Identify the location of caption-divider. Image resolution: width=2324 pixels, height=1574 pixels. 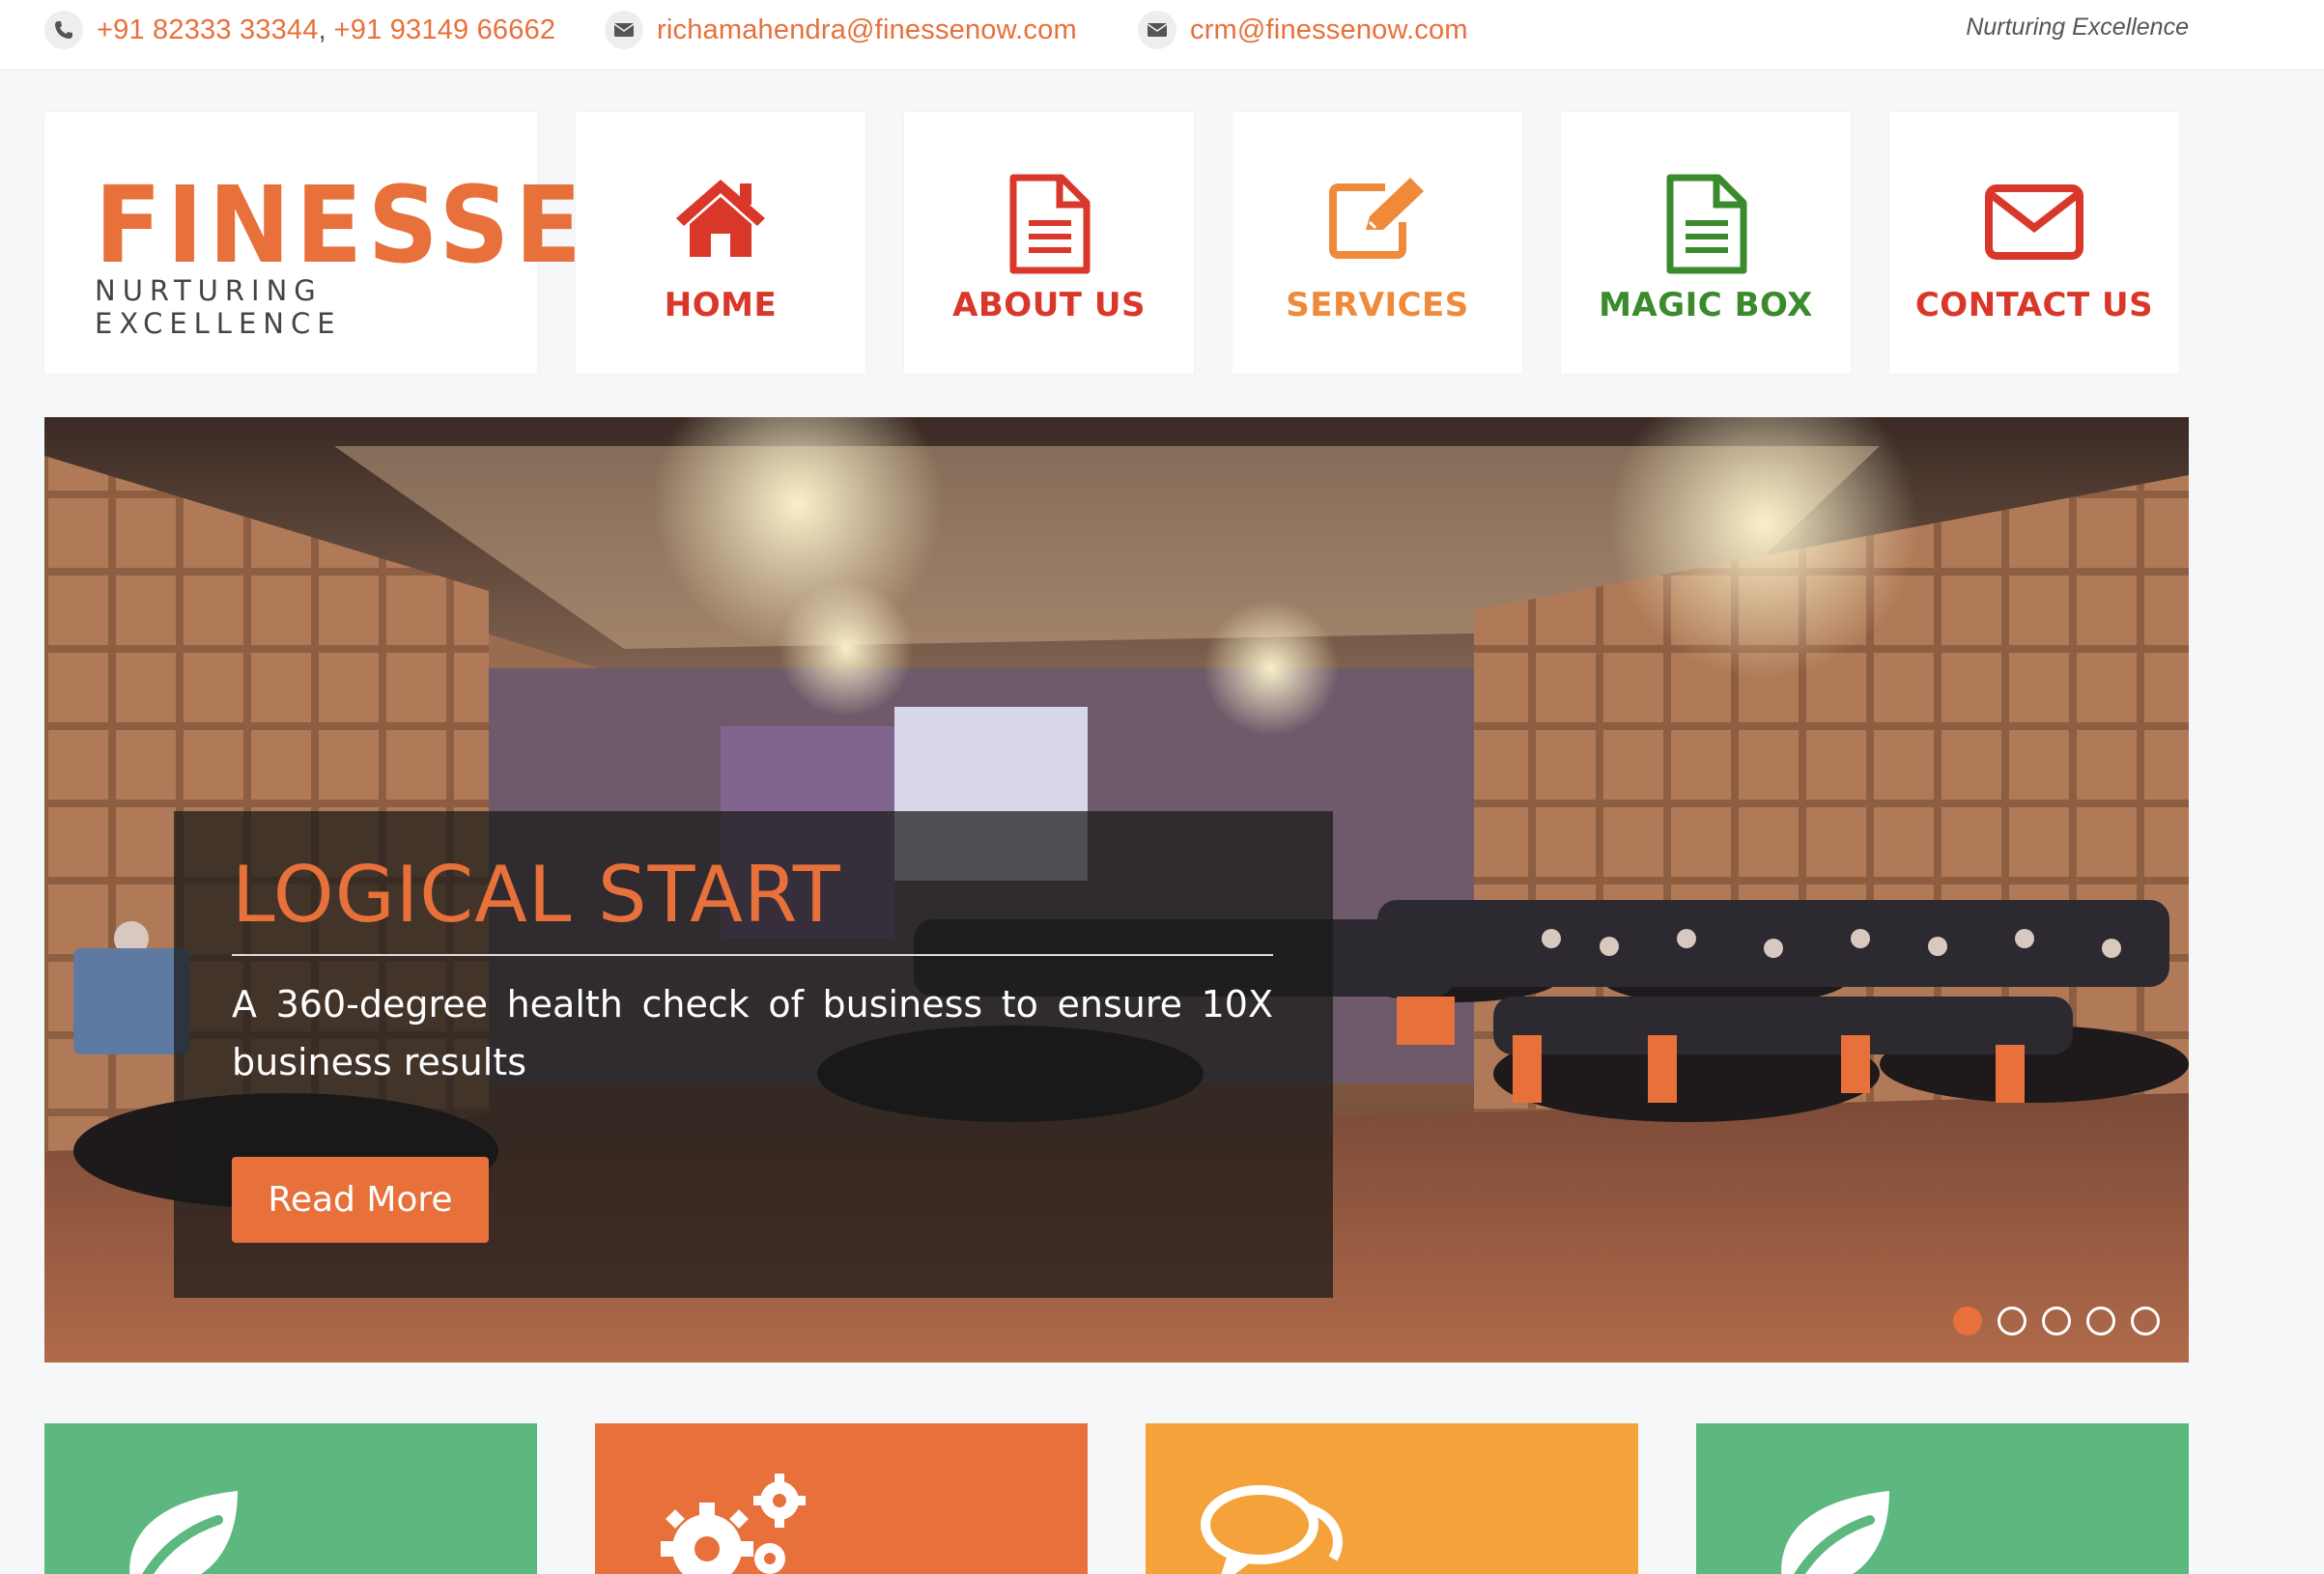
(752, 955).